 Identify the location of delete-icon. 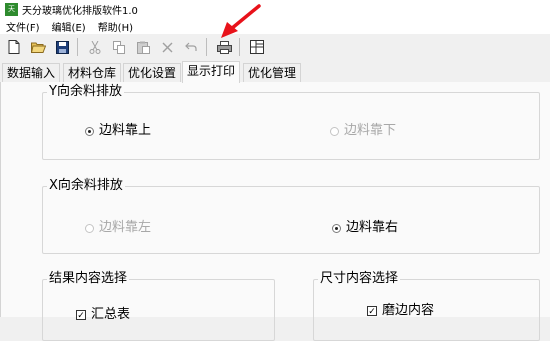
(167, 47).